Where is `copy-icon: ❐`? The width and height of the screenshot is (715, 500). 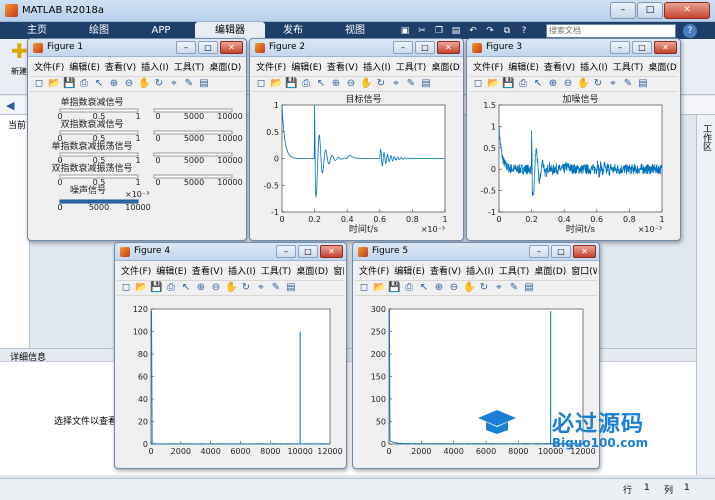 copy-icon: ❐ is located at coordinates (439, 31).